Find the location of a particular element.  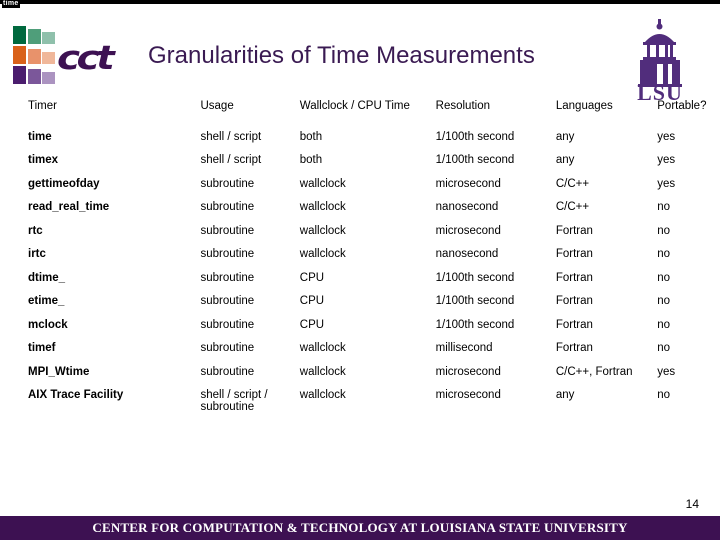

cell-timer-name: irtc is located at coordinates (37, 254).